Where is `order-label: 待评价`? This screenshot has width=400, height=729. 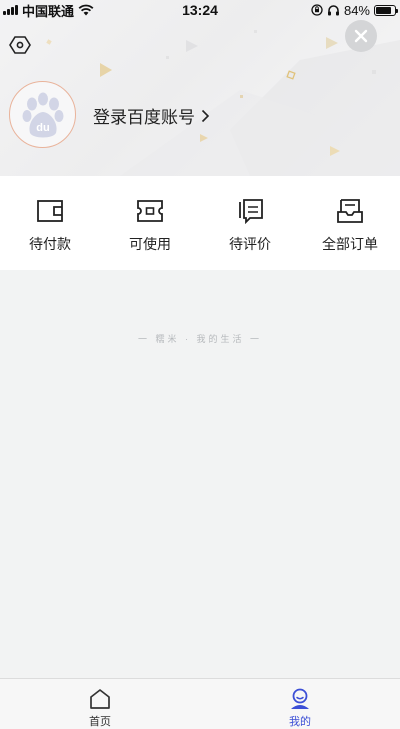
order-label: 待评价 is located at coordinates (250, 244).